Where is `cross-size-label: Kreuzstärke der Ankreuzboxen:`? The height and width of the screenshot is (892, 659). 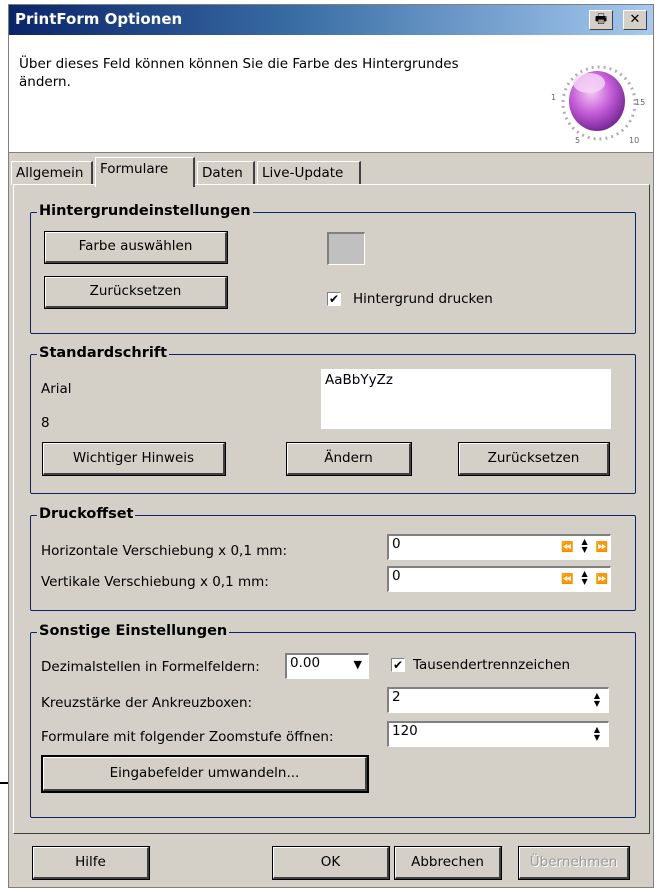
cross-size-label: Kreuzstärke der Ankreuzboxen: is located at coordinates (147, 703).